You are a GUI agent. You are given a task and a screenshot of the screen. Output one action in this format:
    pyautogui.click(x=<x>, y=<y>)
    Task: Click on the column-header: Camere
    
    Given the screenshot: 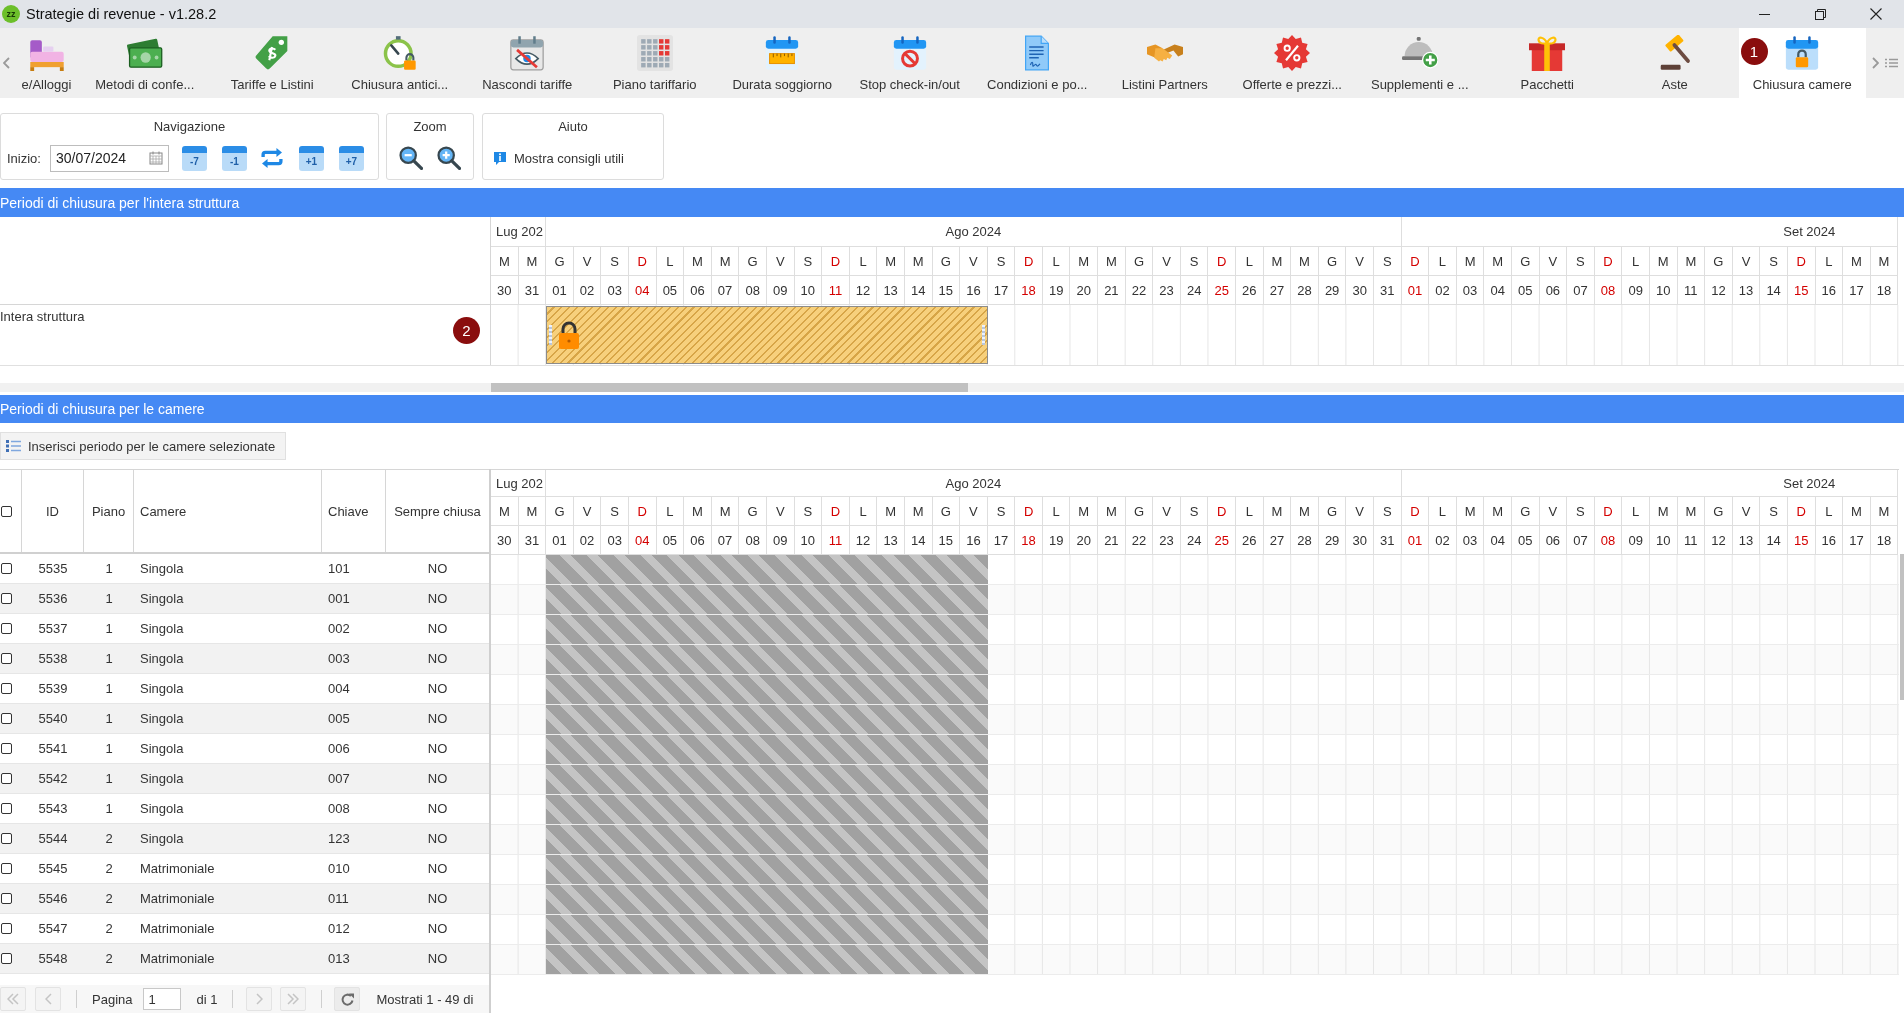 What is the action you would take?
    pyautogui.click(x=228, y=511)
    